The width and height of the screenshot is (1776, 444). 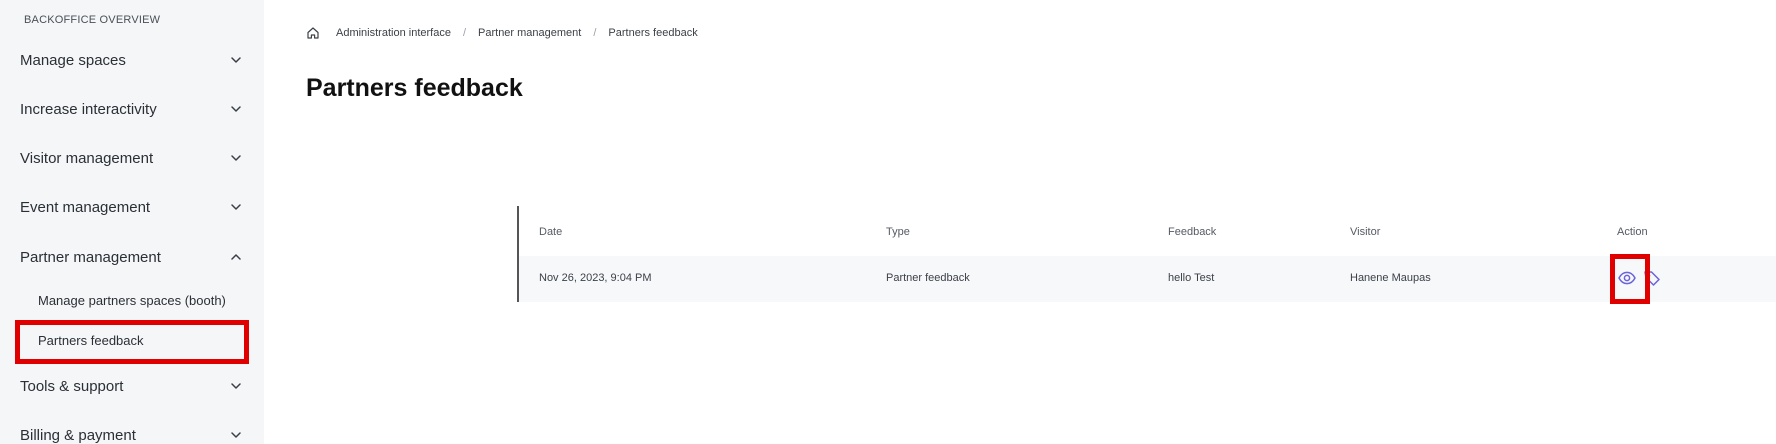 What do you see at coordinates (898, 232) in the screenshot?
I see `column-header-type: Type` at bounding box center [898, 232].